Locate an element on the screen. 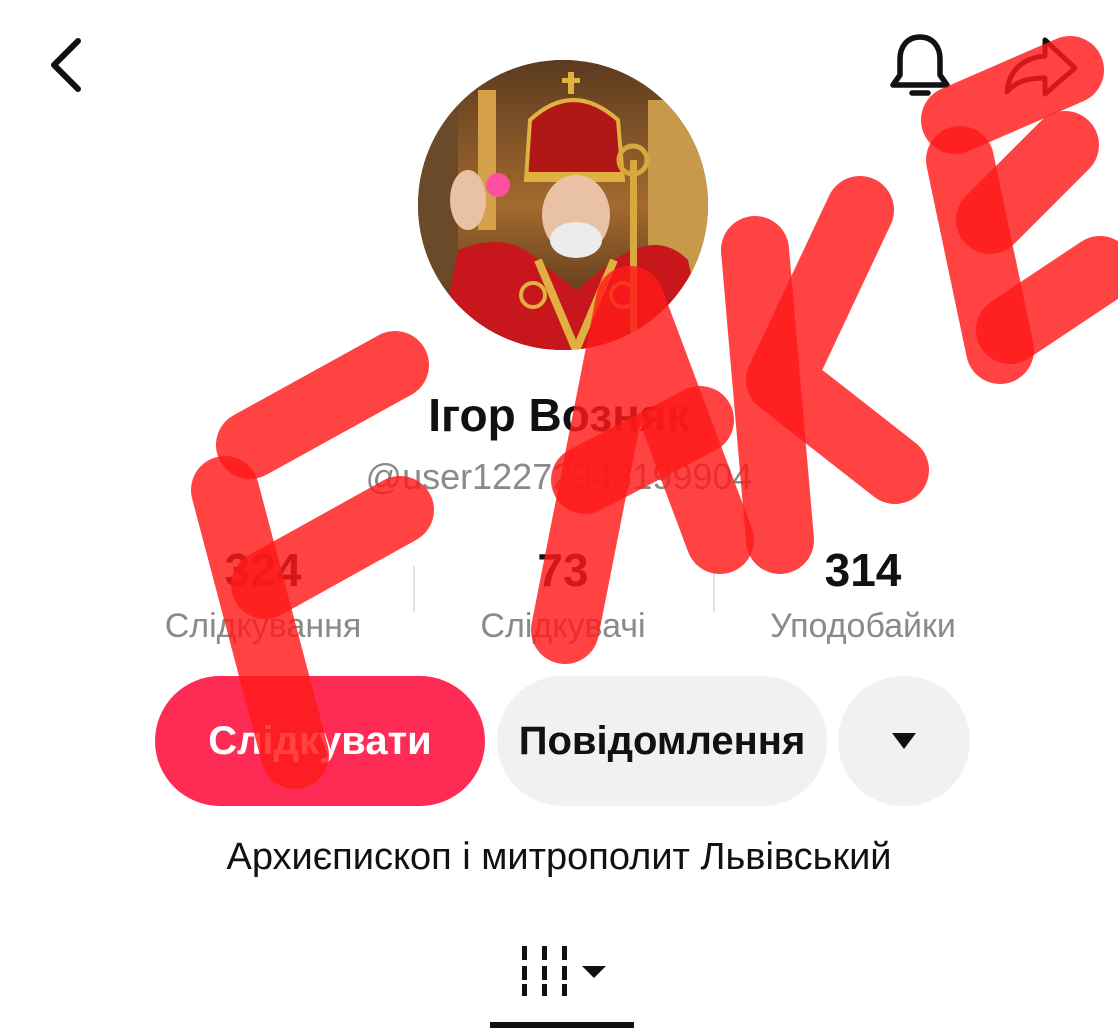 This screenshot has height=1031, width=1118. tab-videos is located at coordinates (562, 980).